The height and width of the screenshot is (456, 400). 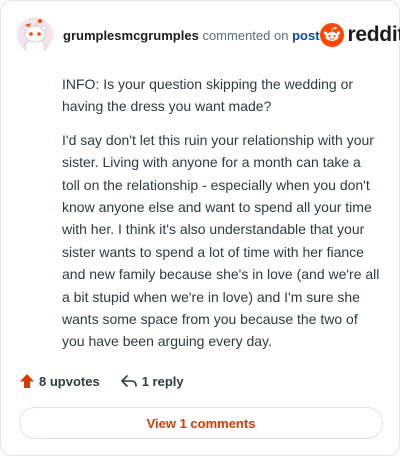 What do you see at coordinates (101, 381) in the screenshot?
I see `comment-actions: 8 upvotes 1 reply` at bounding box center [101, 381].